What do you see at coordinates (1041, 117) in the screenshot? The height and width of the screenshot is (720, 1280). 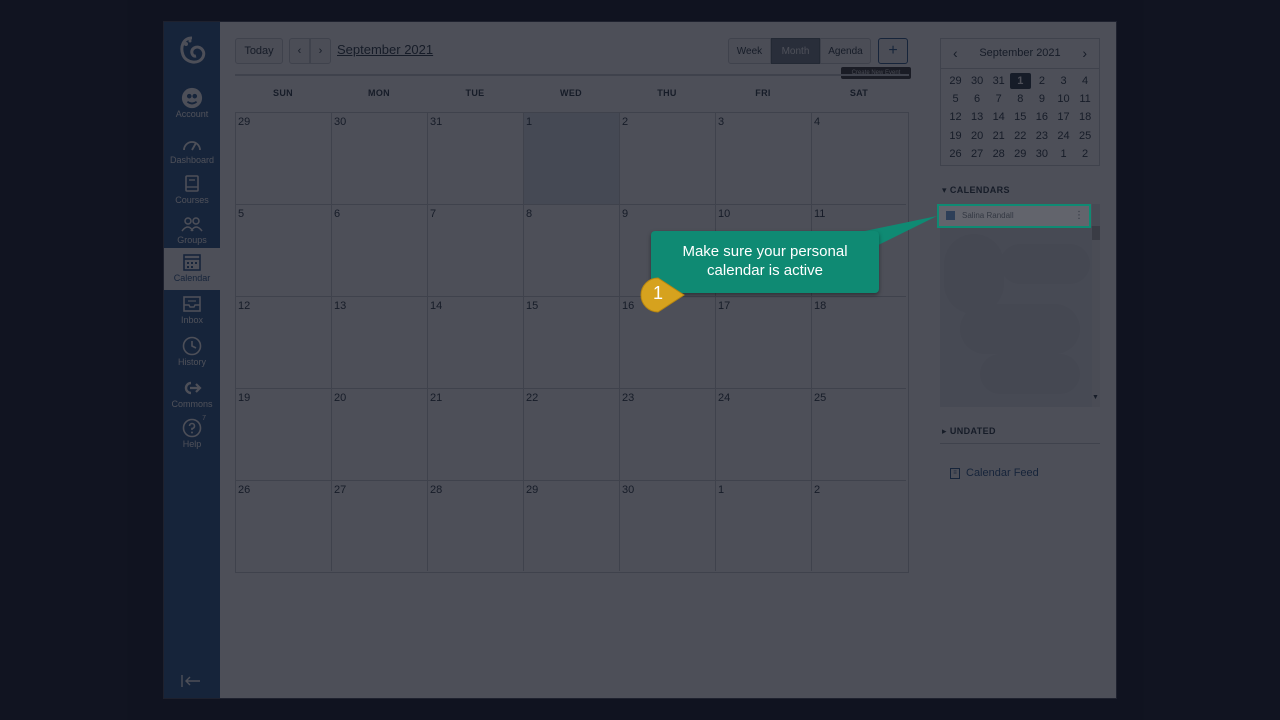 I see `mini-day: 16` at bounding box center [1041, 117].